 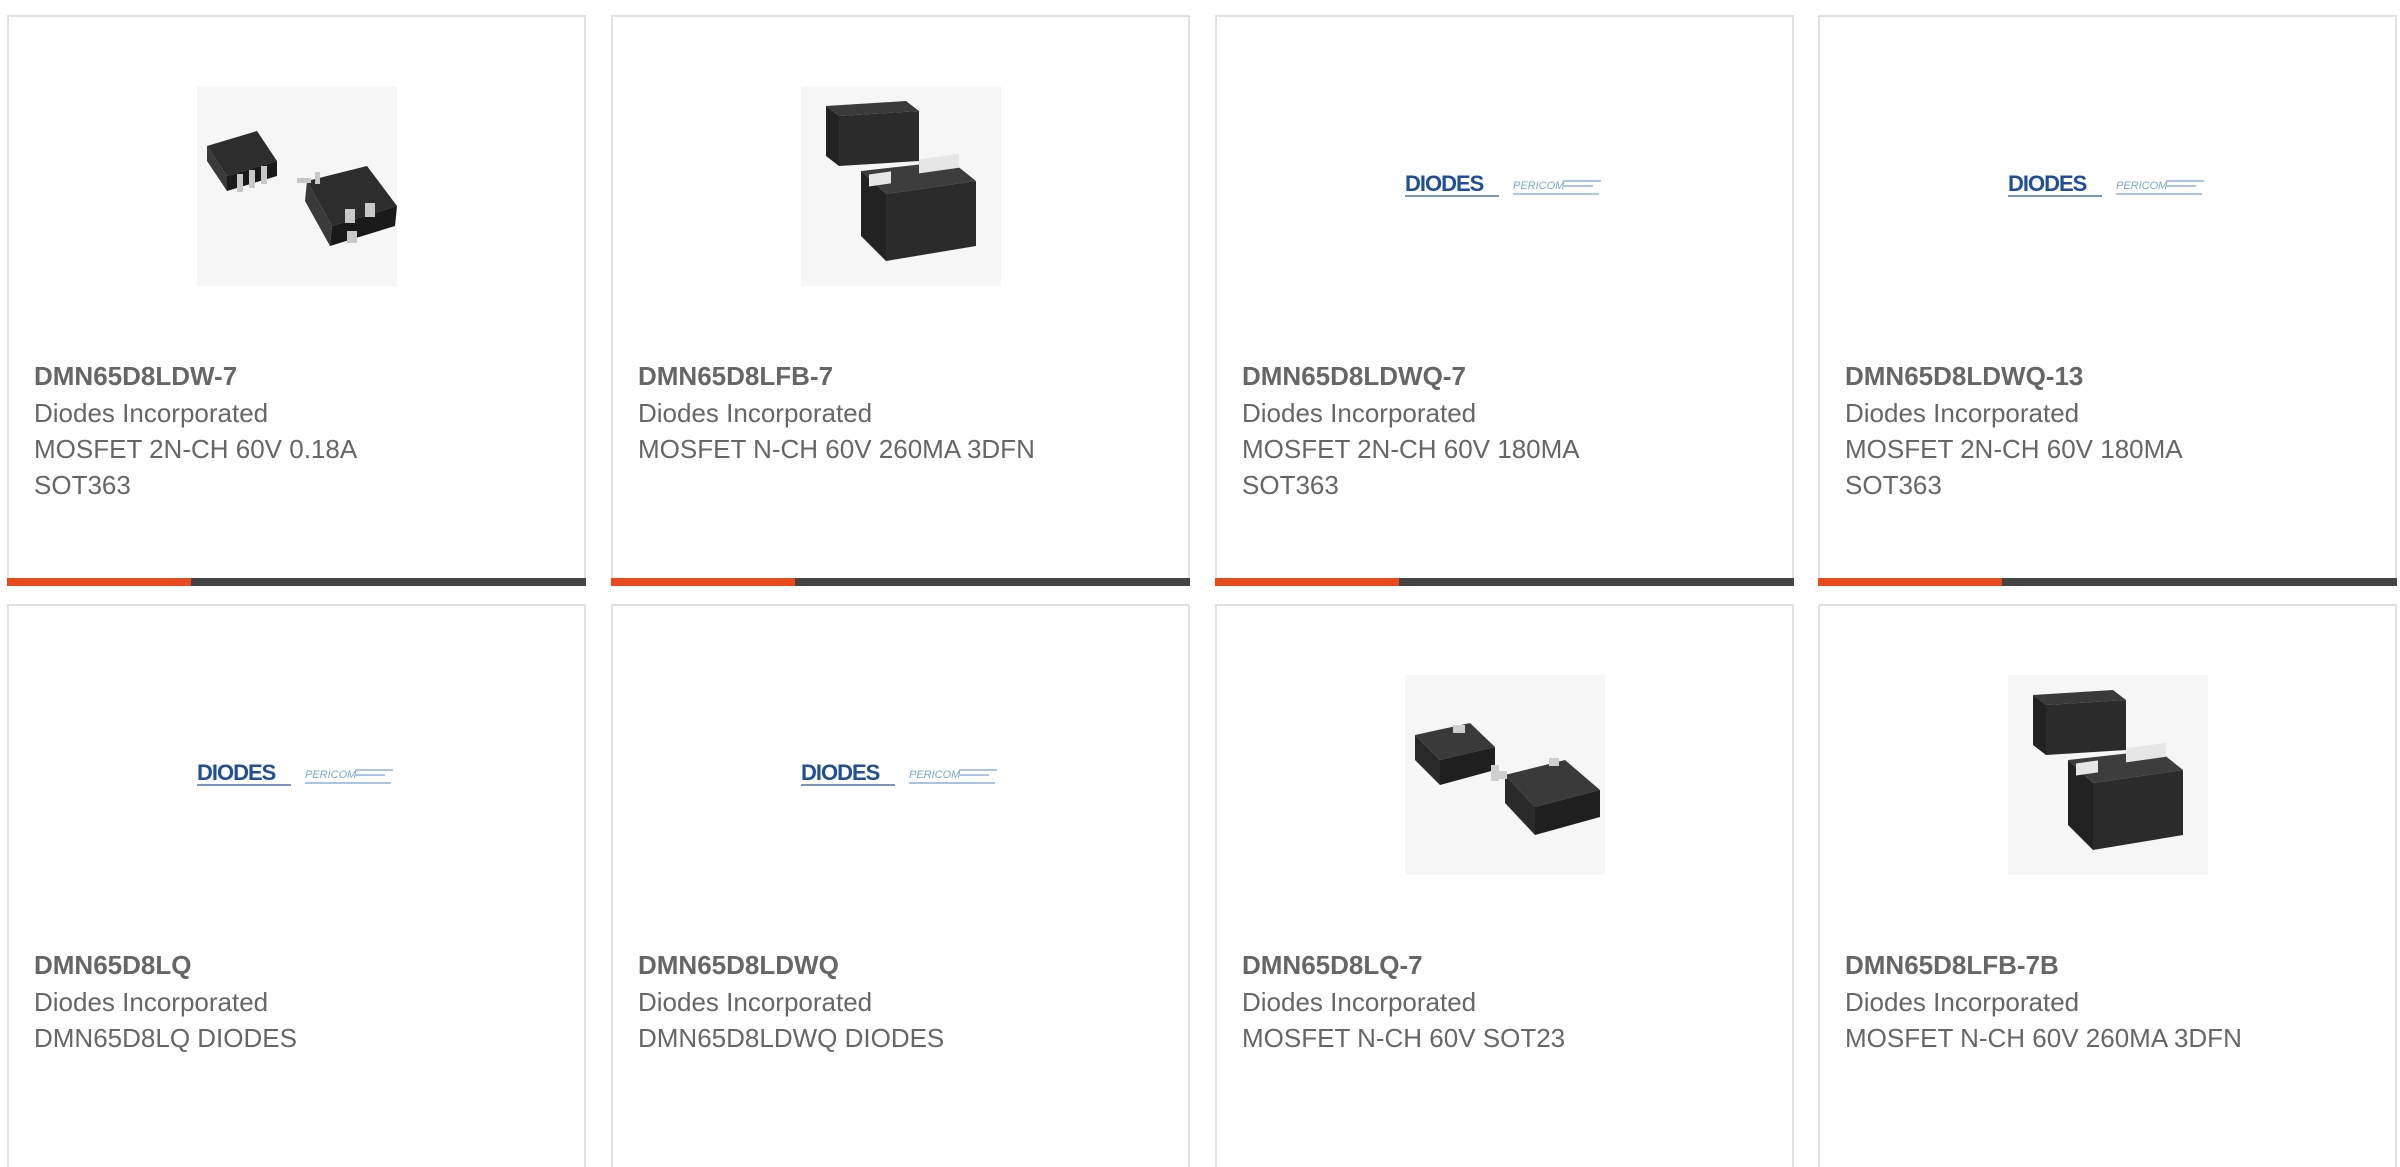 I want to click on sot23-package-icon, so click(x=1504, y=774).